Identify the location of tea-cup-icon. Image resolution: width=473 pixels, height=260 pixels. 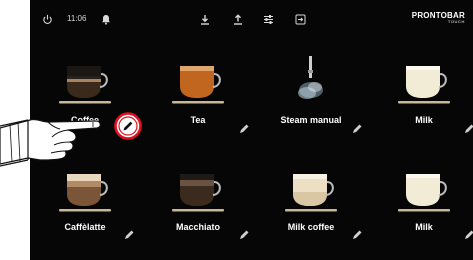
(198, 87).